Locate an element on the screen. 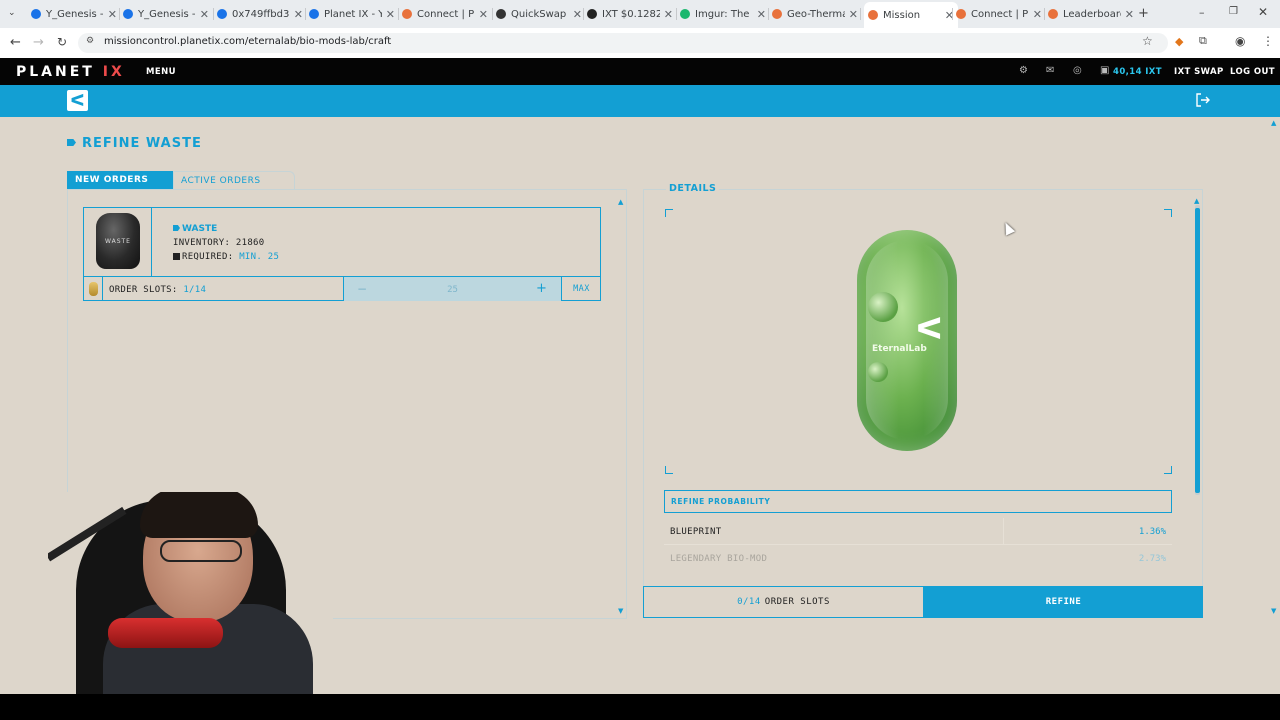 Image resolution: width=1280 pixels, height=720 pixels. tab-new-orders: NEW ORDERS is located at coordinates (120, 180).